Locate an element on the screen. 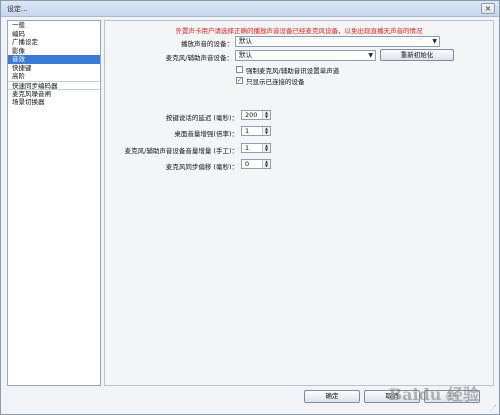  mic-device-dropdown: 默认 ▼ is located at coordinates (305, 55).